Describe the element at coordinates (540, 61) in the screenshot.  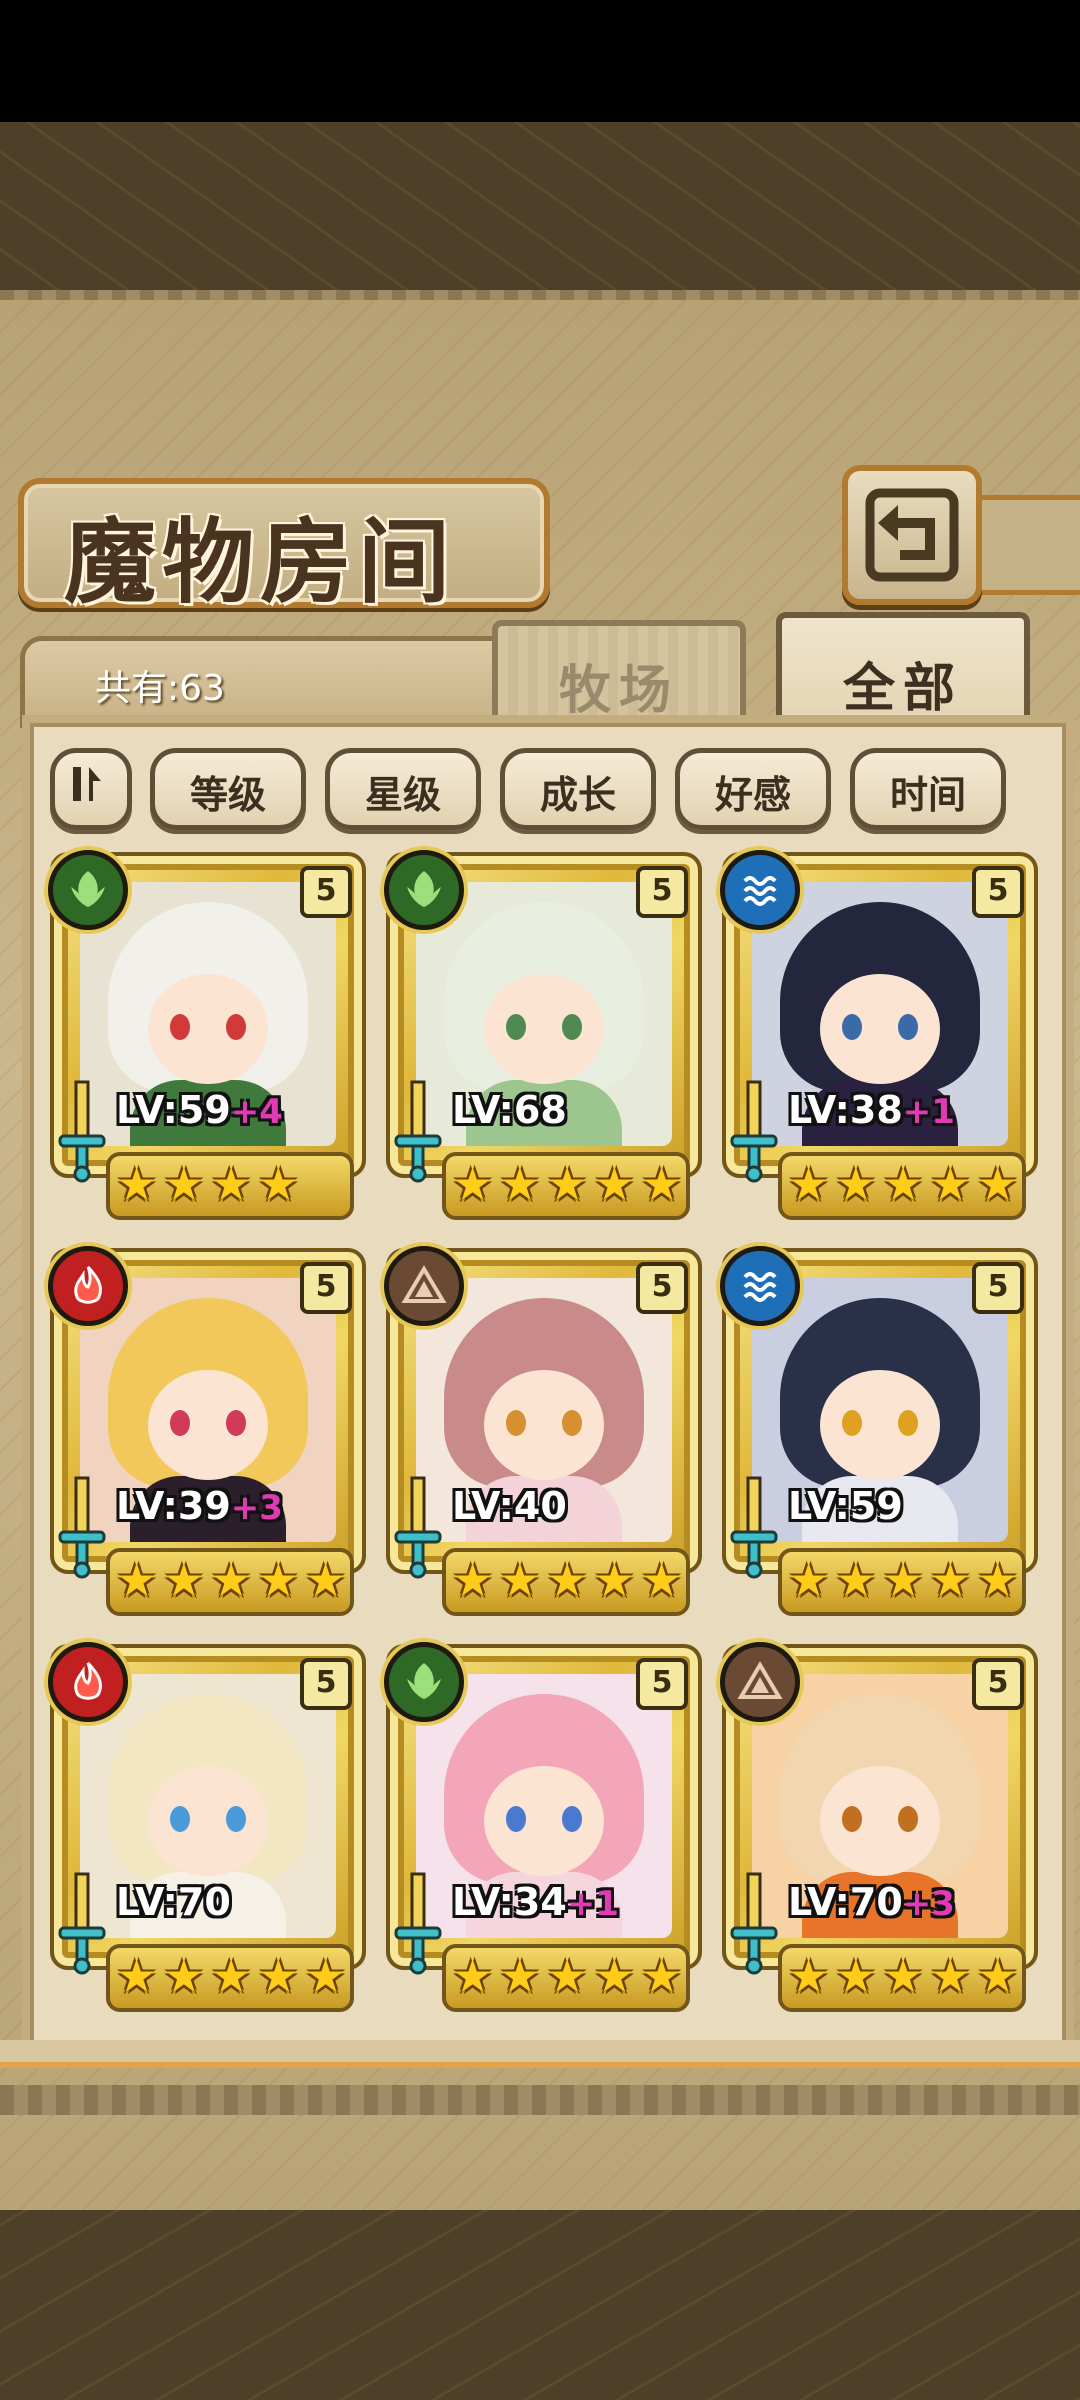
I see `status-bar` at that location.